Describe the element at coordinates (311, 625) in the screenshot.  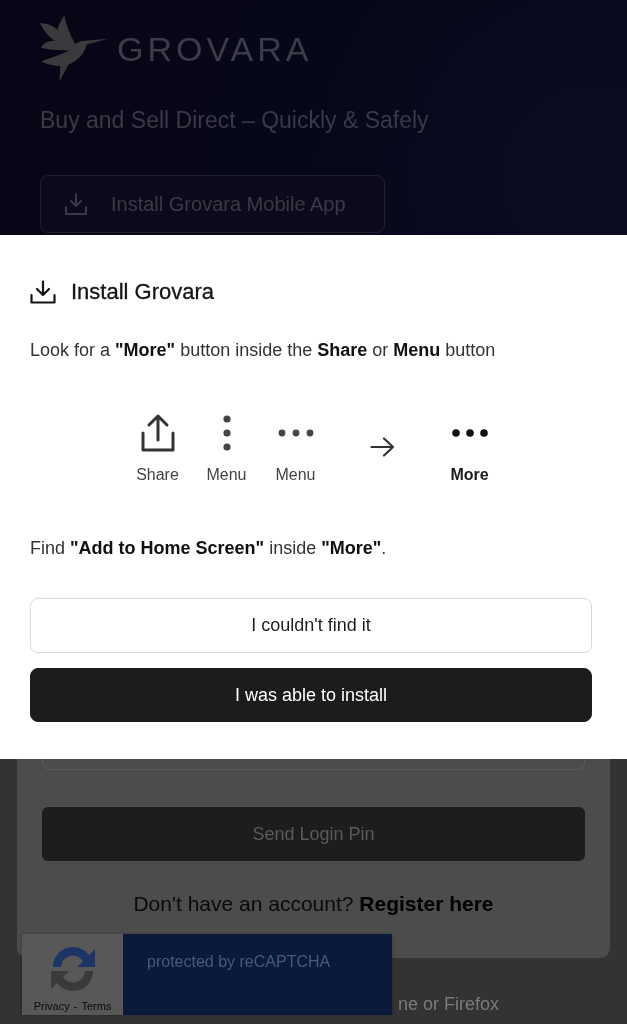
I see `couldnt-find-button: I couldn't find it` at that location.